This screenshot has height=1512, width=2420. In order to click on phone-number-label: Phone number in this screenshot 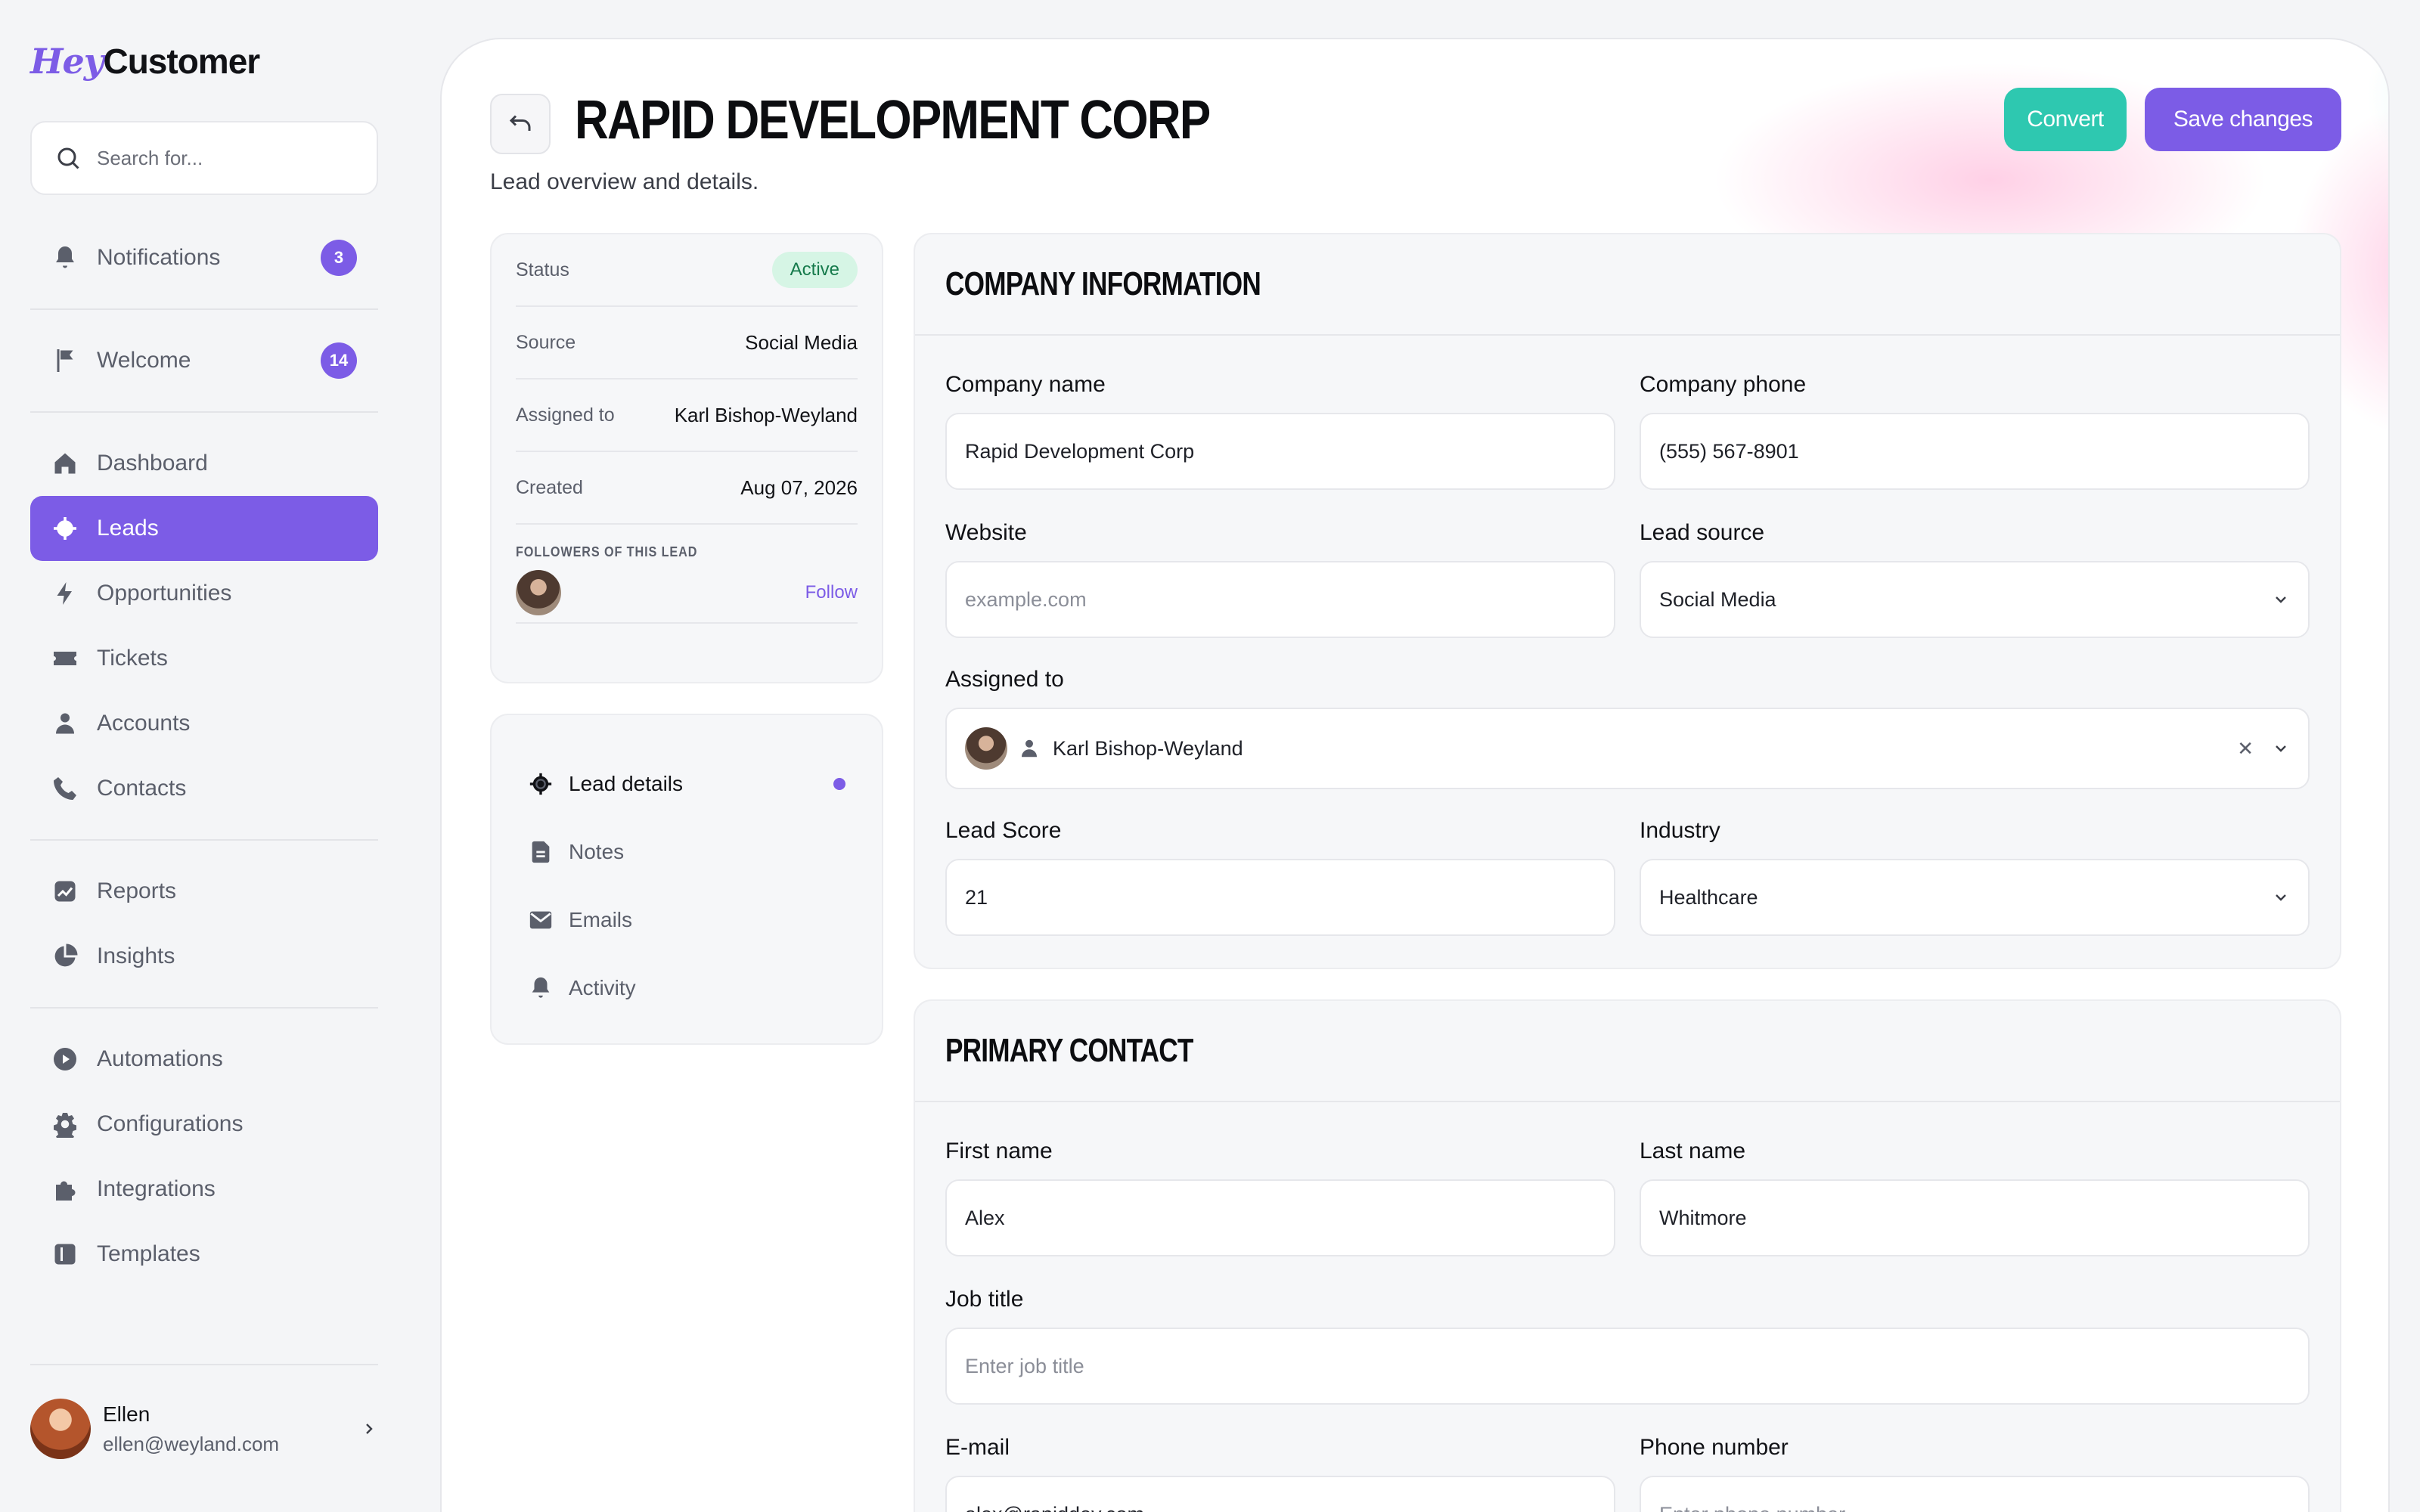, I will do `click(1715, 1447)`.